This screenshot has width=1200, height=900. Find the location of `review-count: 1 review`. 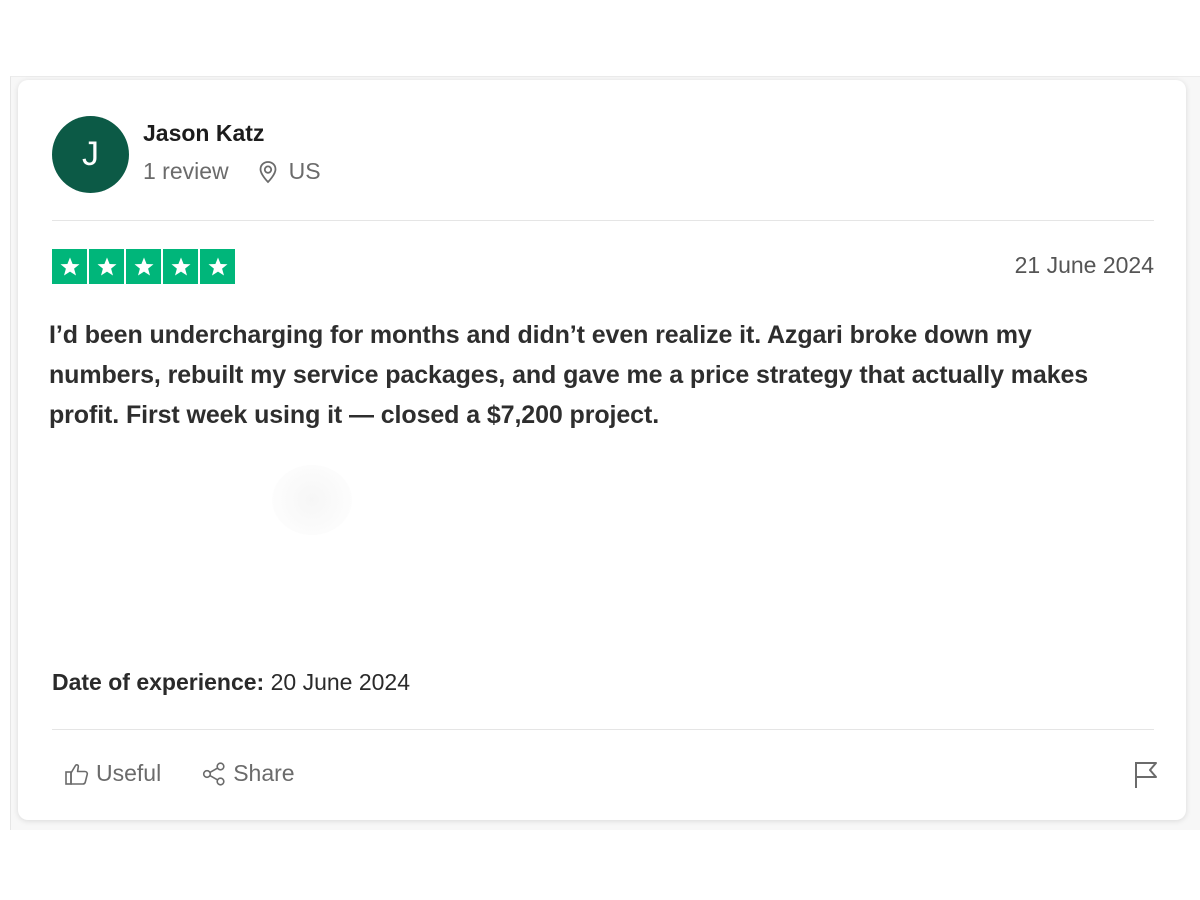

review-count: 1 review is located at coordinates (186, 171).